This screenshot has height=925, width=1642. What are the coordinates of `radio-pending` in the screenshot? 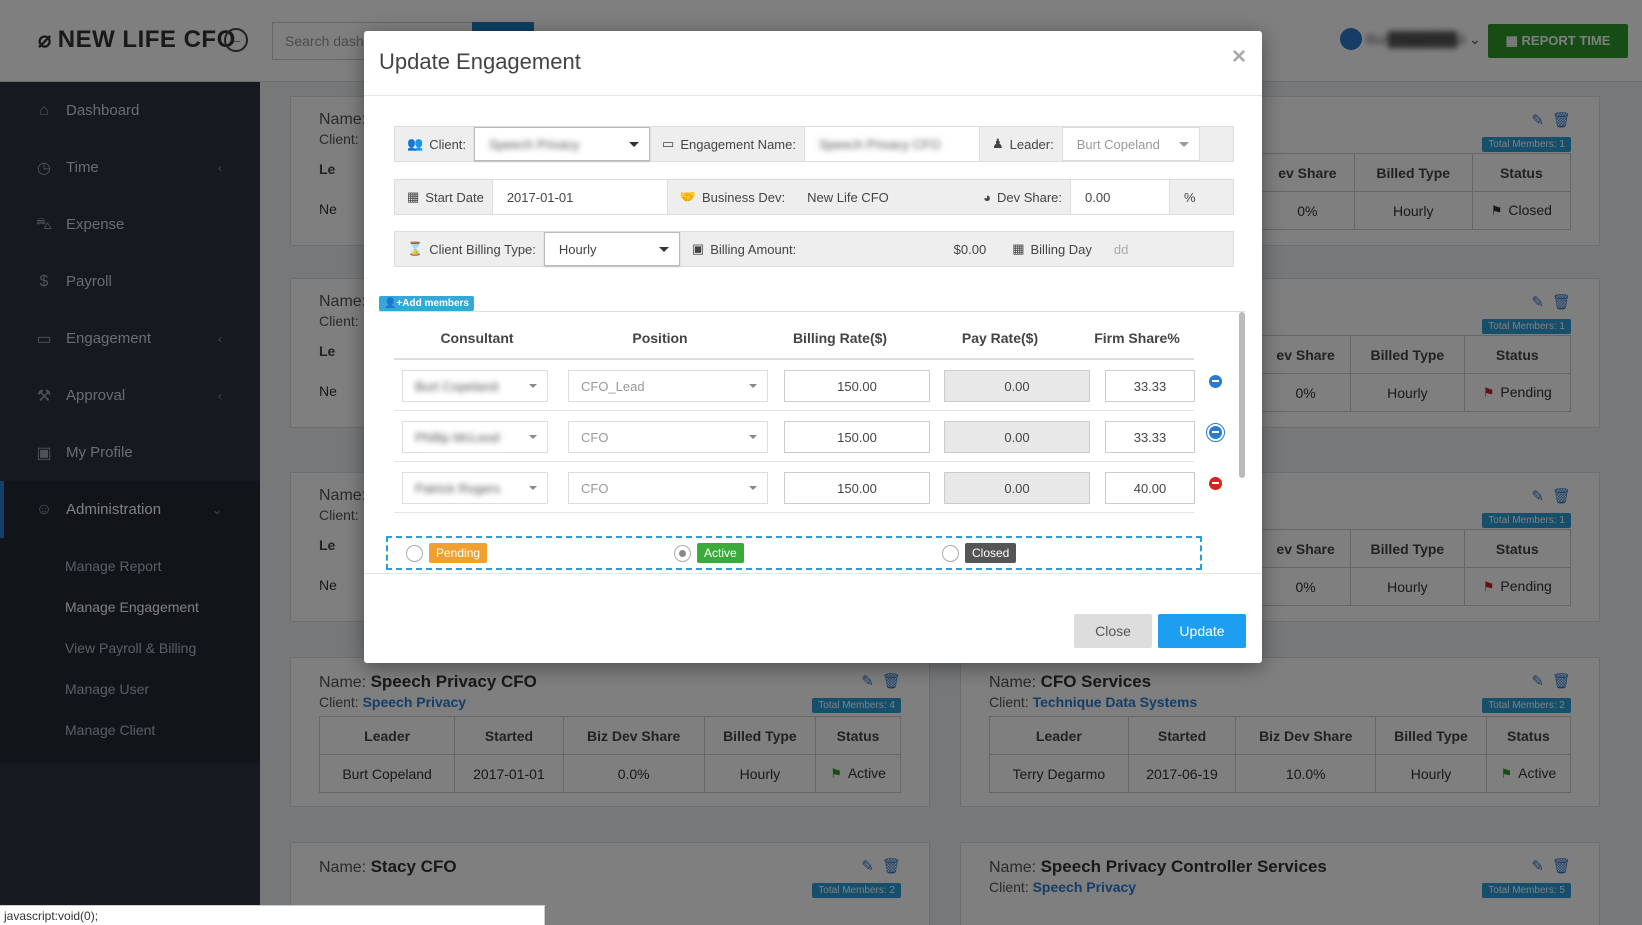 It's located at (414, 553).